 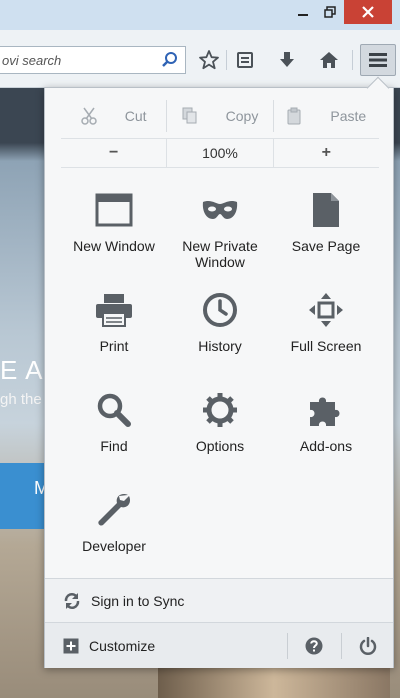 I want to click on zoom-in-button: +, so click(x=326, y=153).